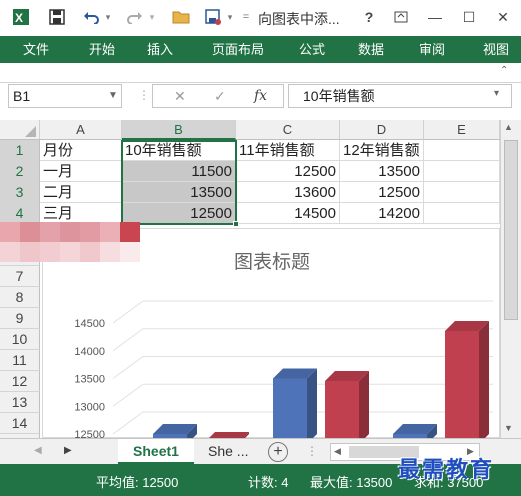 The image size is (521, 496). I want to click on tab-view: 视图, so click(495, 49).